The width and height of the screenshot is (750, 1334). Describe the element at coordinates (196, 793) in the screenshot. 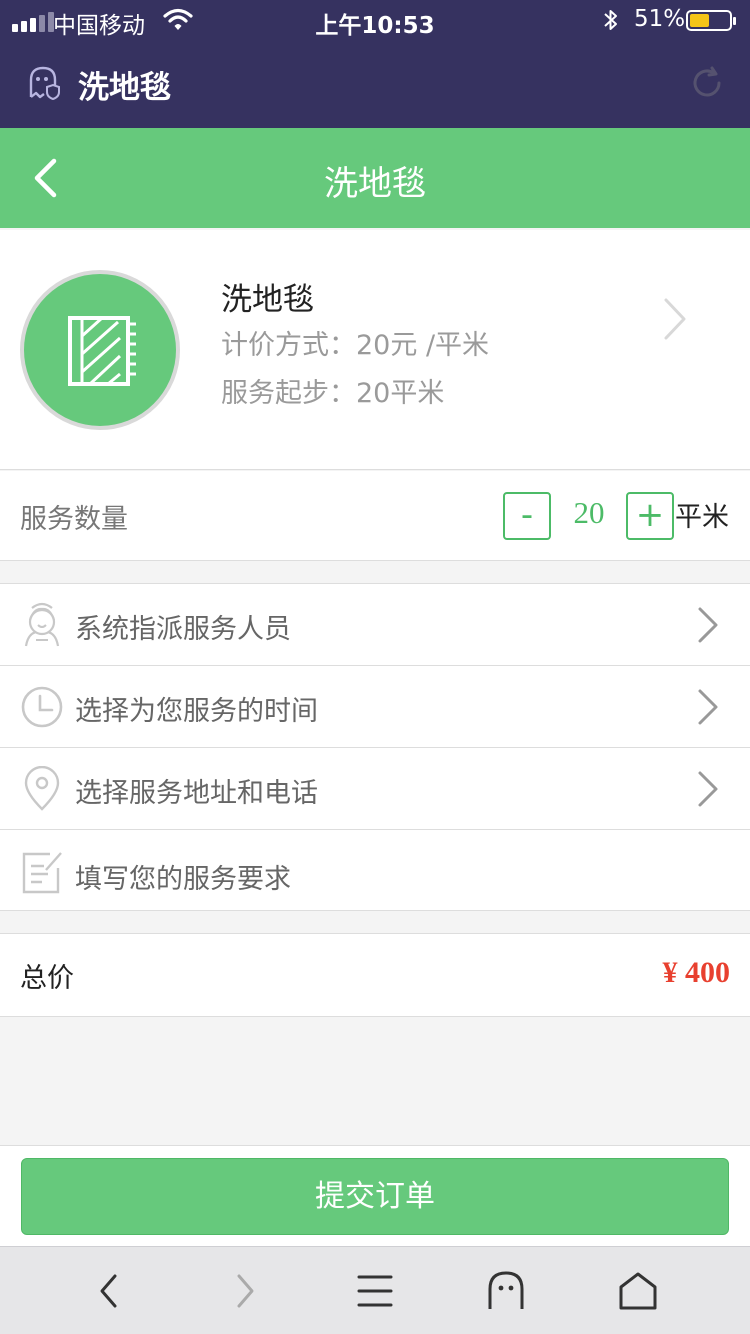

I see `option-label: 选择服务地址和电话` at that location.